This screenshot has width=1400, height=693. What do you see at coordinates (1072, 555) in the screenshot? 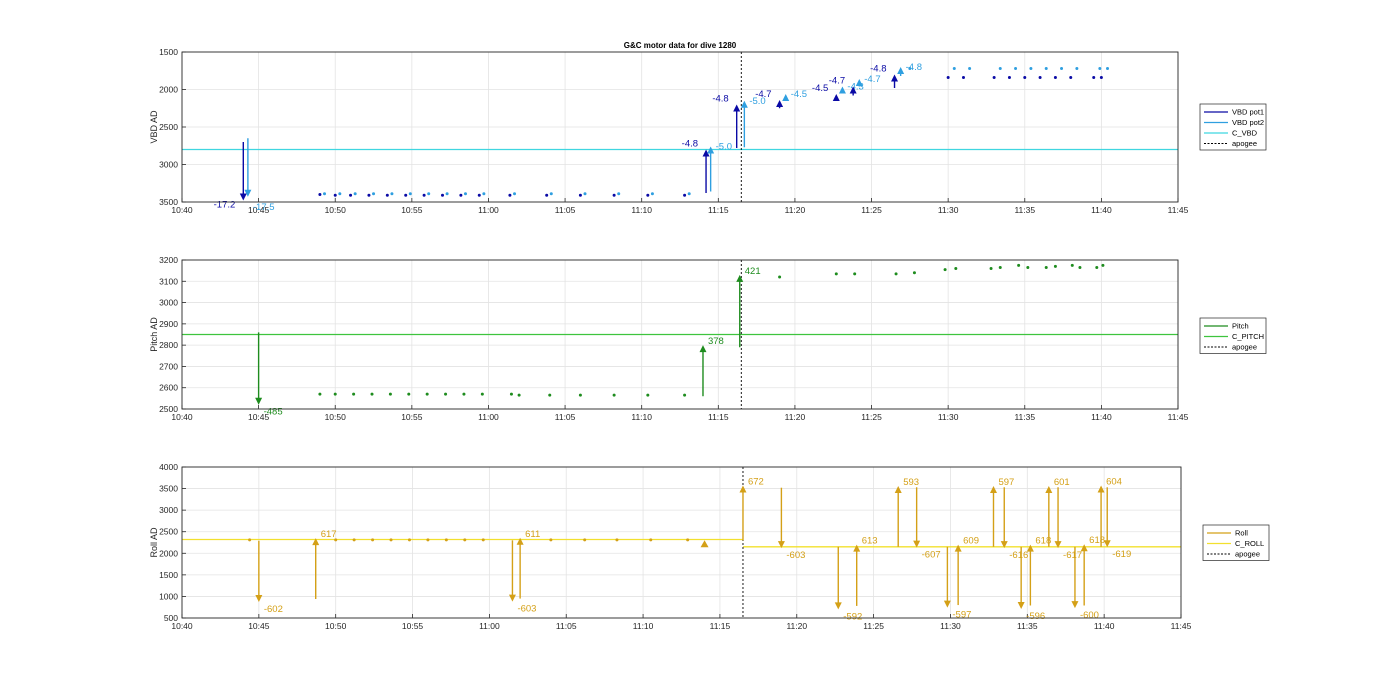
I see `move-label: -617` at bounding box center [1072, 555].